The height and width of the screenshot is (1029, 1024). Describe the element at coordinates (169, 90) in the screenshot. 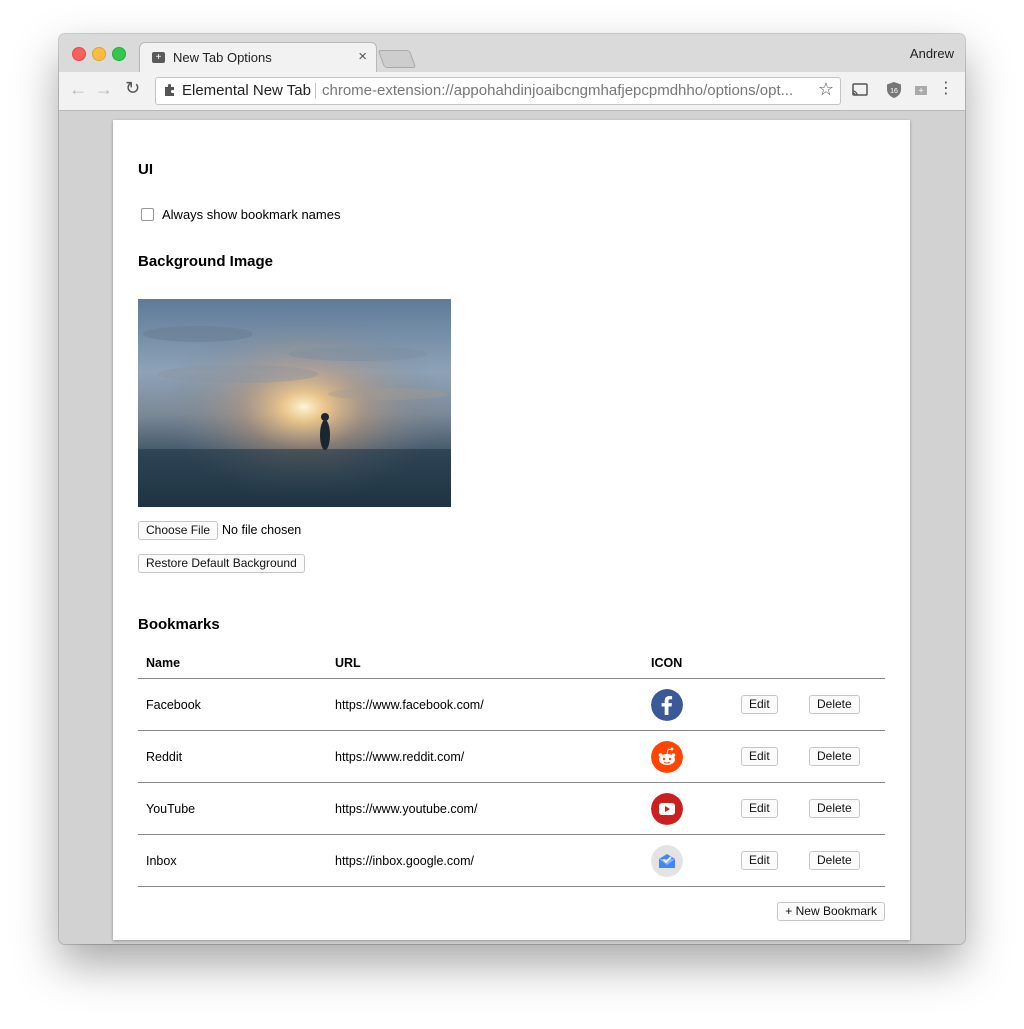

I see `puzzle-piece-icon` at that location.